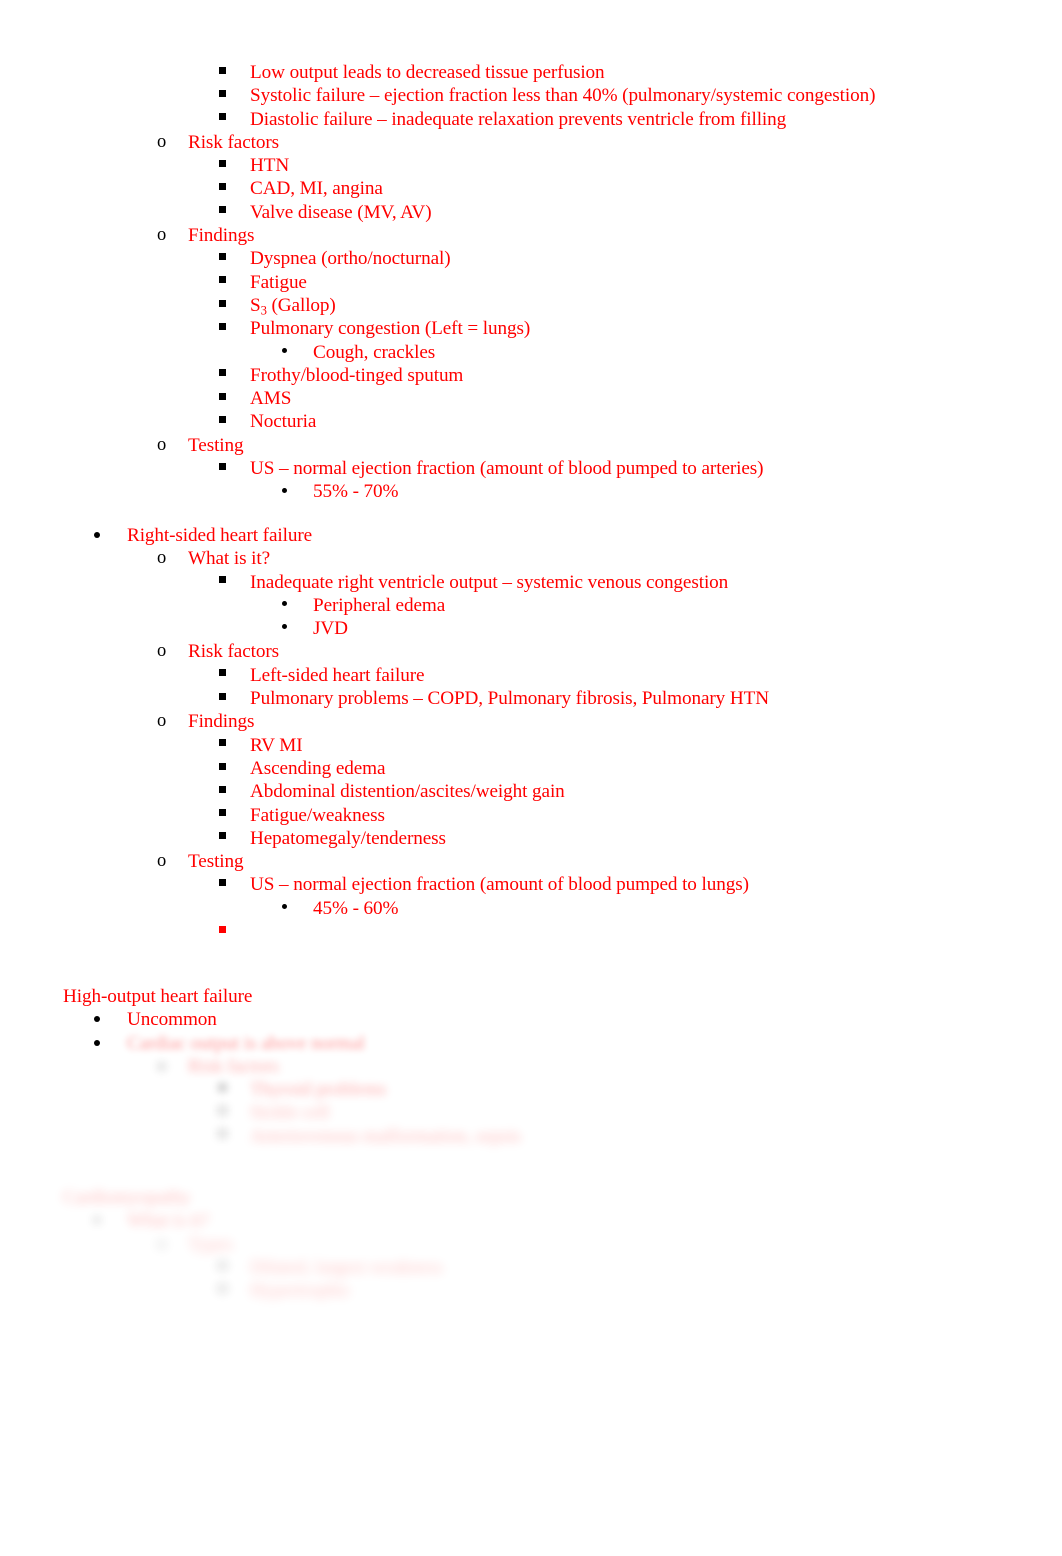  I want to click on outline-item-label: Frothy/blood-tinged sputum, so click(357, 375).